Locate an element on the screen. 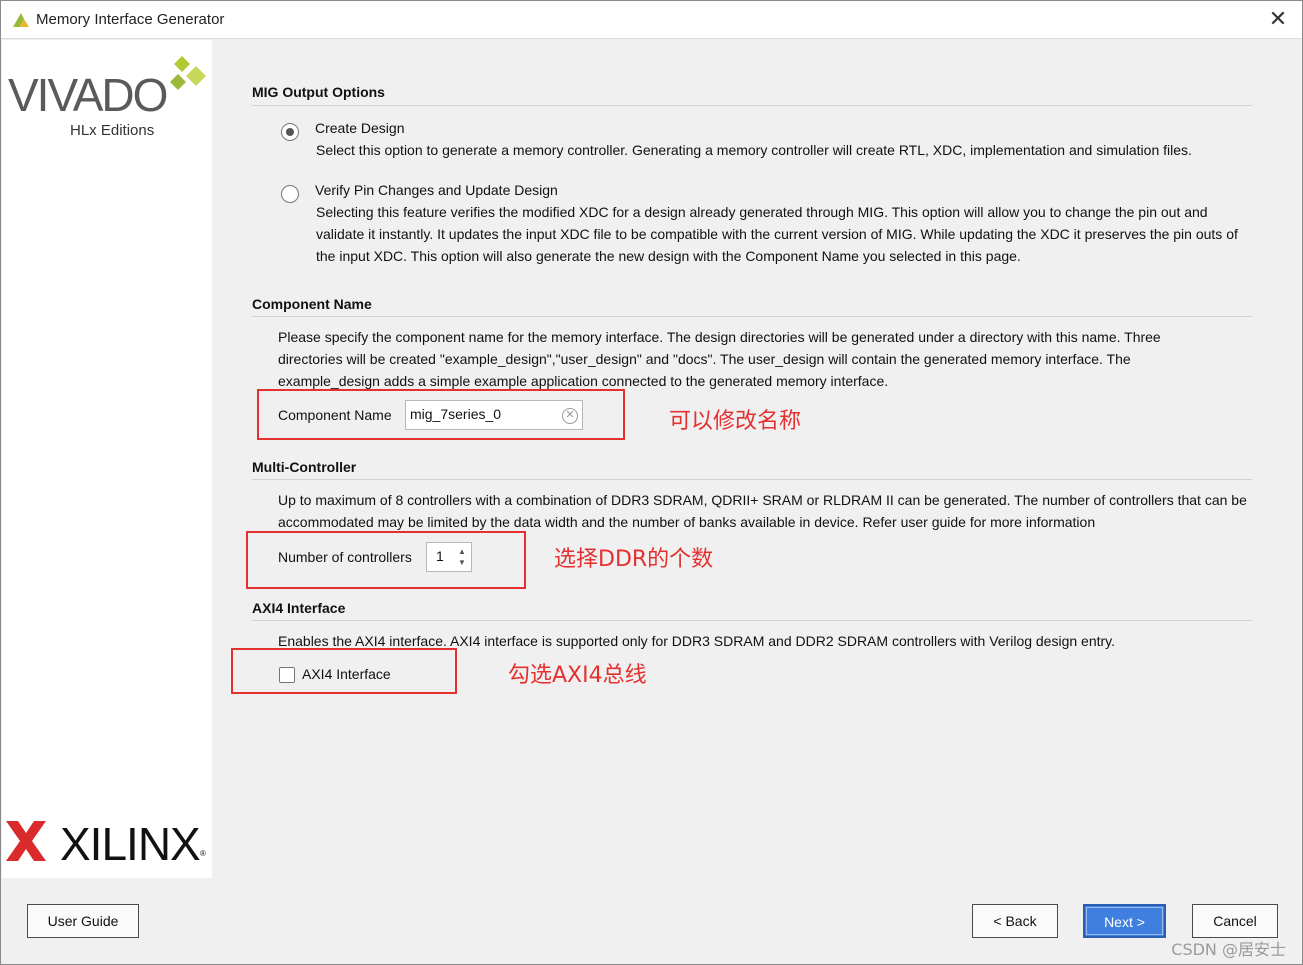 This screenshot has width=1303, height=965. vivado-leaf-icon is located at coordinates (188, 73).